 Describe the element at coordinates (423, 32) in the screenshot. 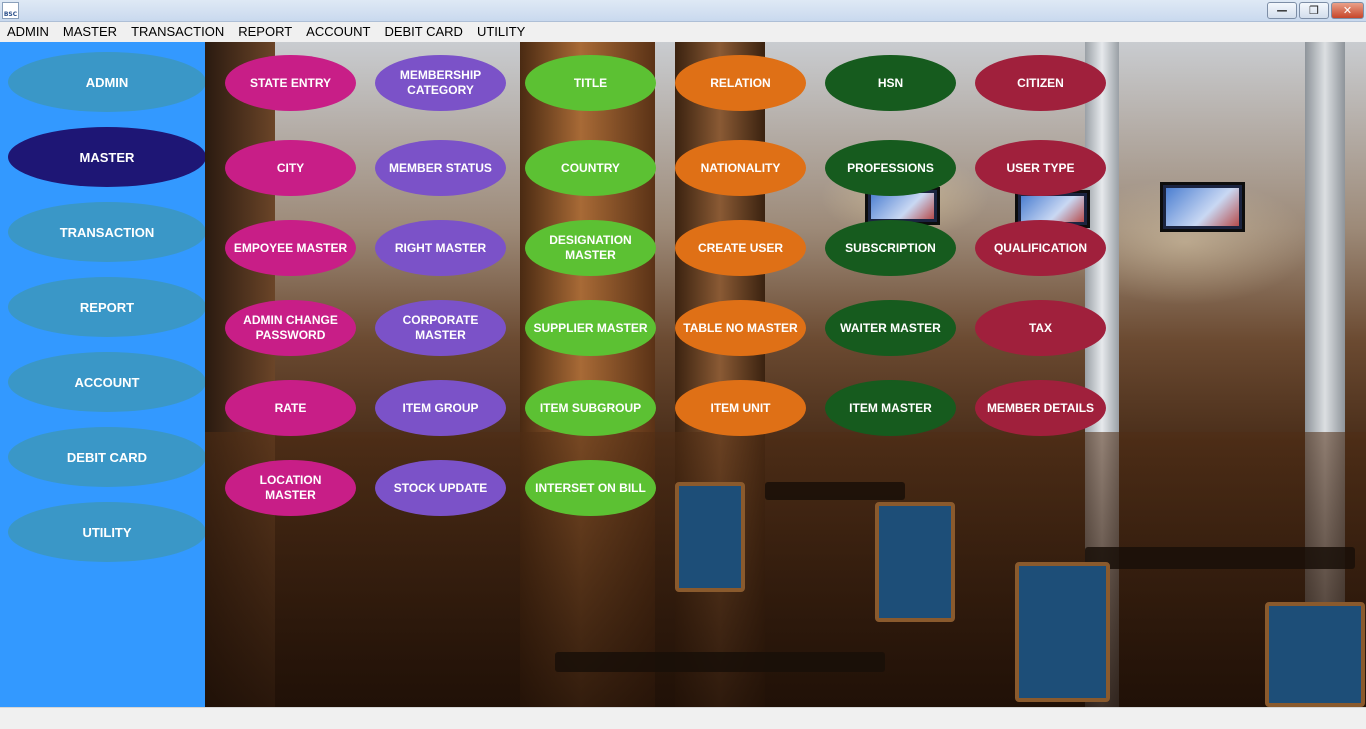

I see `menu-debit-card: DEBIT CARD` at that location.